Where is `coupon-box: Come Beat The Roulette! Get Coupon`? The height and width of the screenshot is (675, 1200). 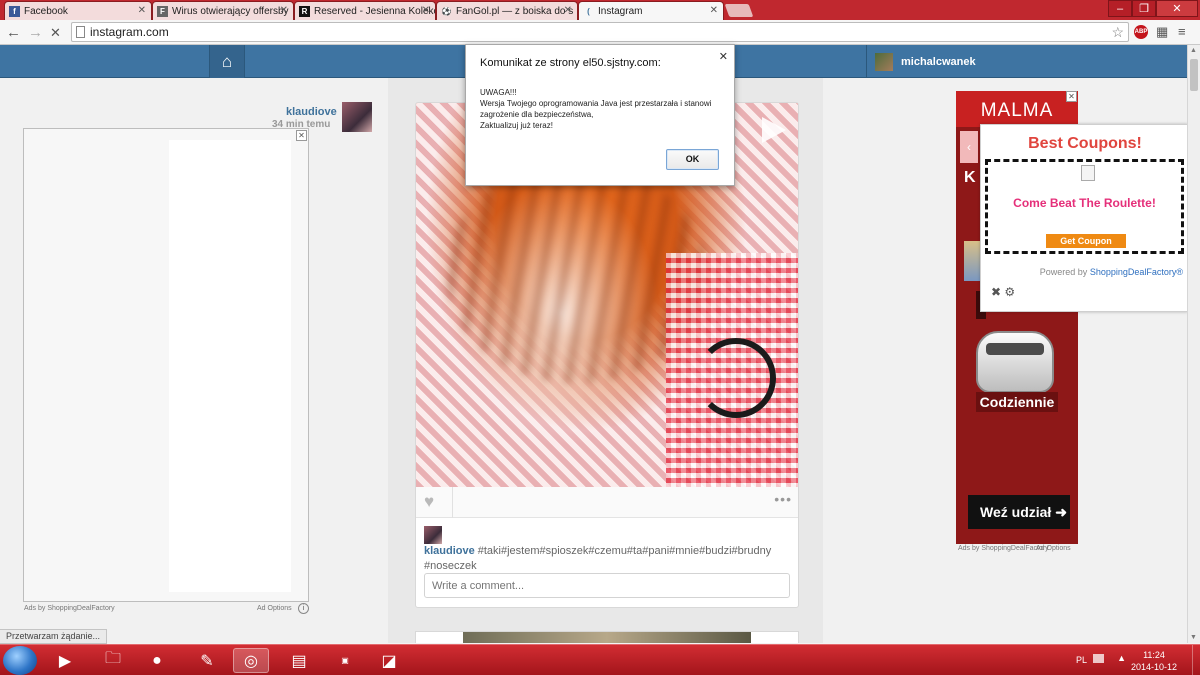 coupon-box: Come Beat The Roulette! Get Coupon is located at coordinates (1084, 206).